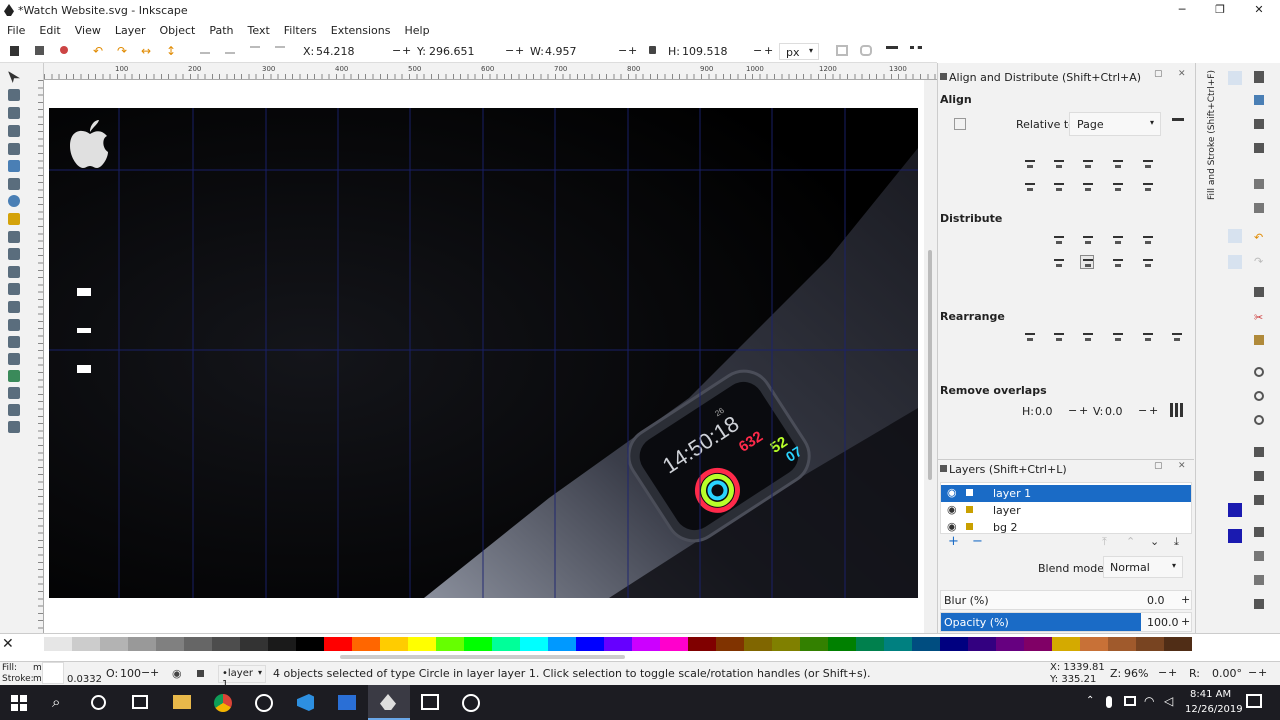 The width and height of the screenshot is (1280, 720). I want to click on menu-text: Text, so click(259, 30).